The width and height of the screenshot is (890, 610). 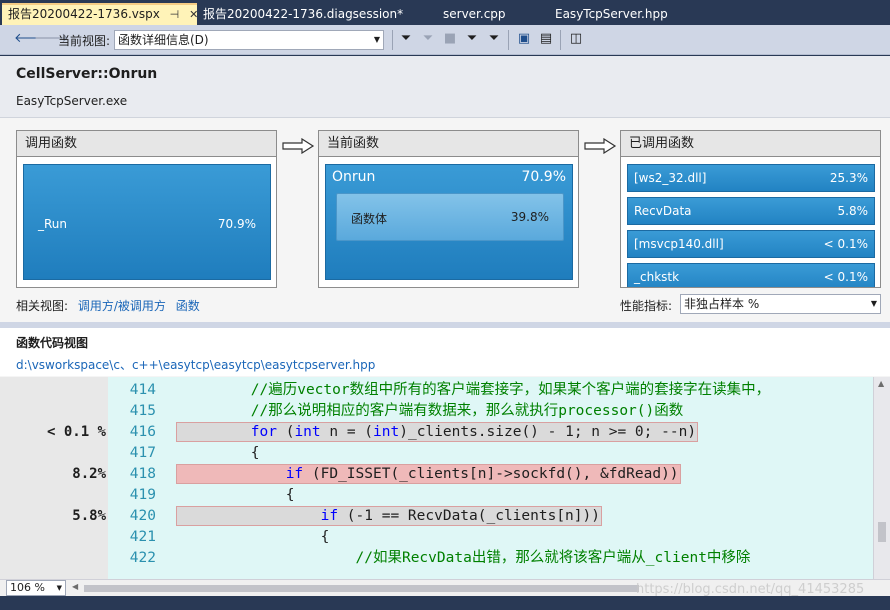 What do you see at coordinates (54, 478) in the screenshot?
I see `metric-margin: < 0.1 % 8.2% 5.8%` at bounding box center [54, 478].